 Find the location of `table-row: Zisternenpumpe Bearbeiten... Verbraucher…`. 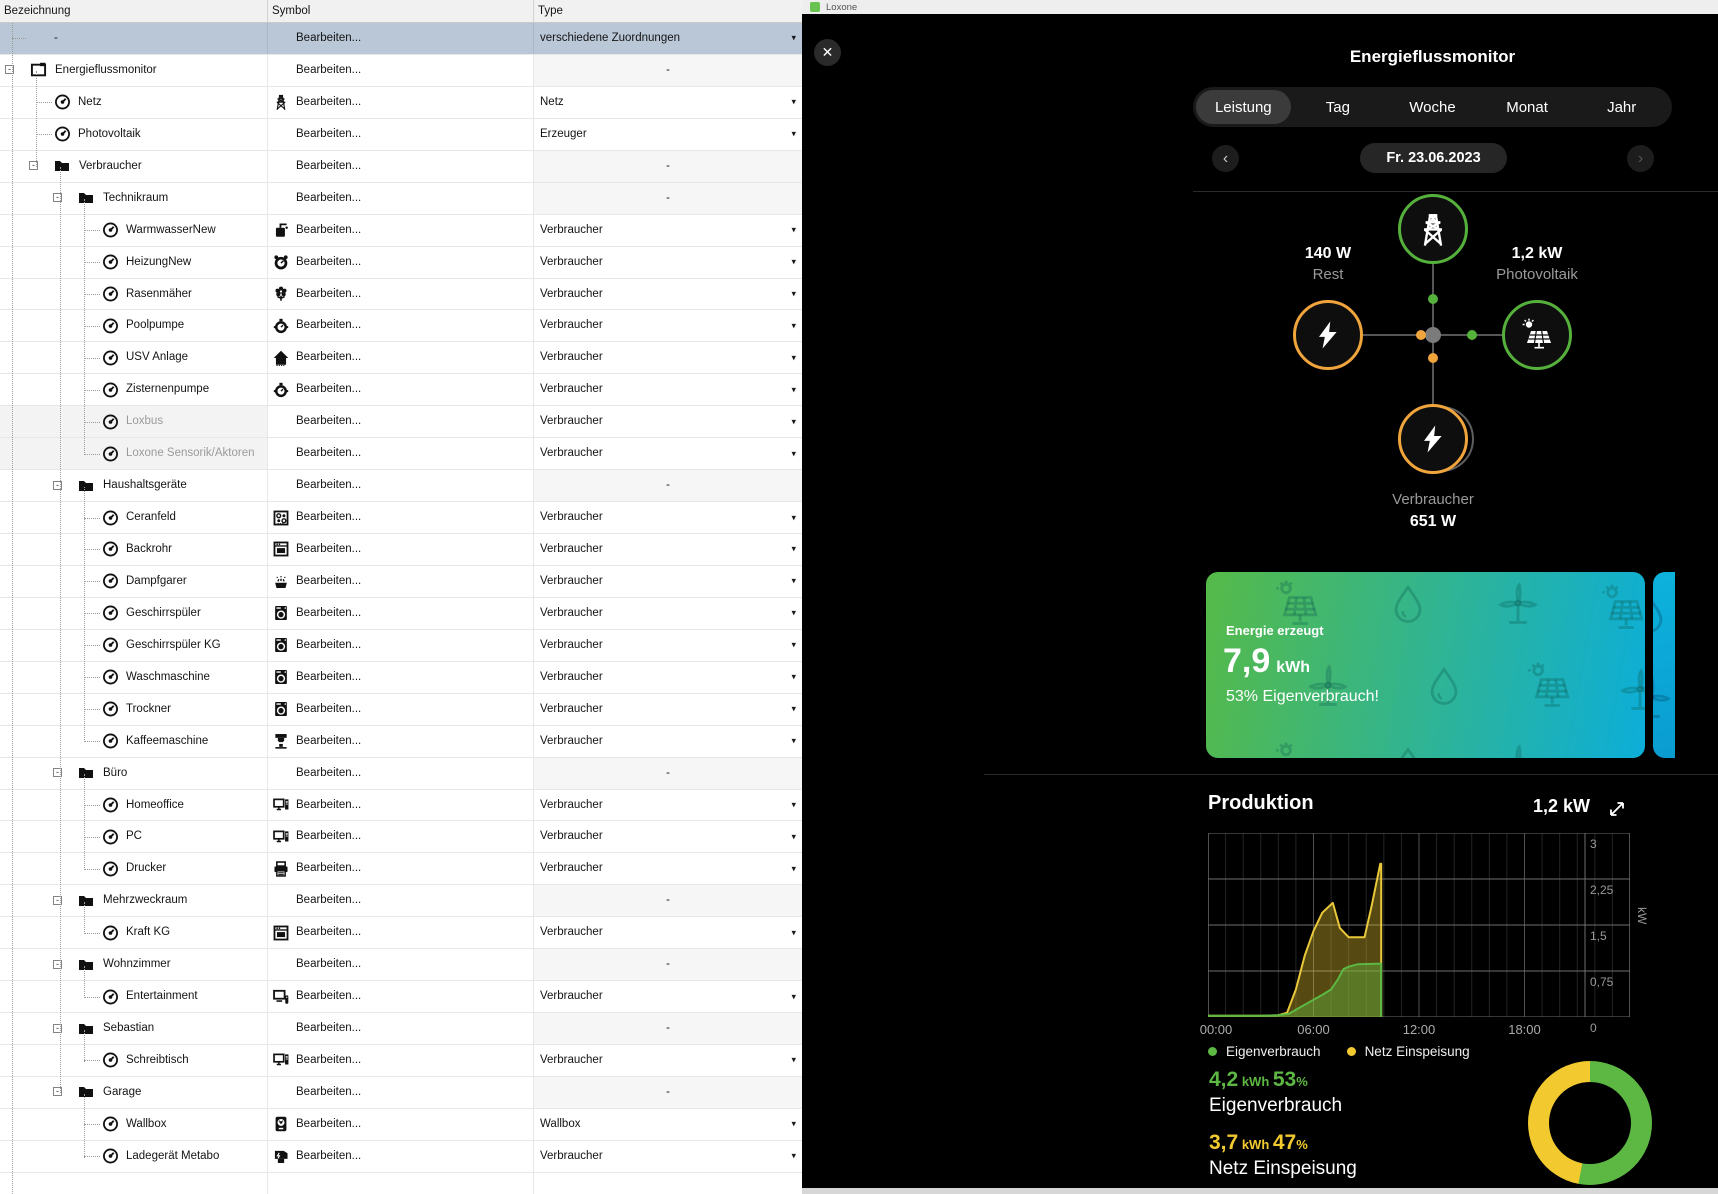

table-row: Zisternenpumpe Bearbeiten... Verbraucher… is located at coordinates (401, 390).